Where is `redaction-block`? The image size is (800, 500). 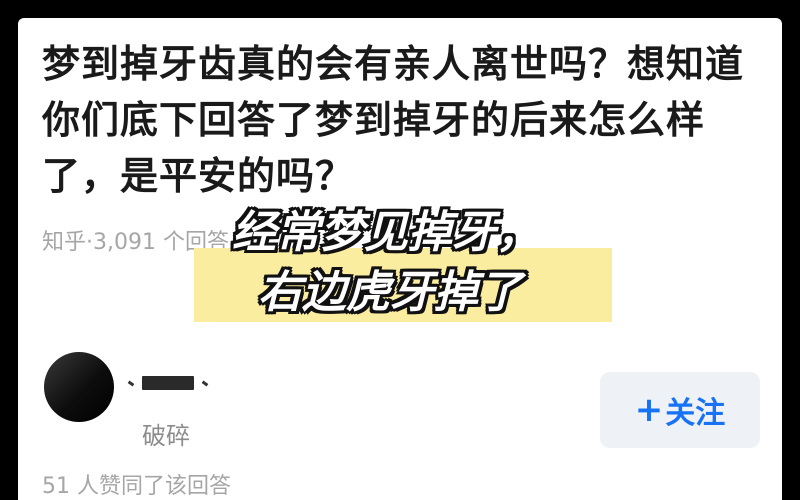 redaction-block is located at coordinates (168, 383).